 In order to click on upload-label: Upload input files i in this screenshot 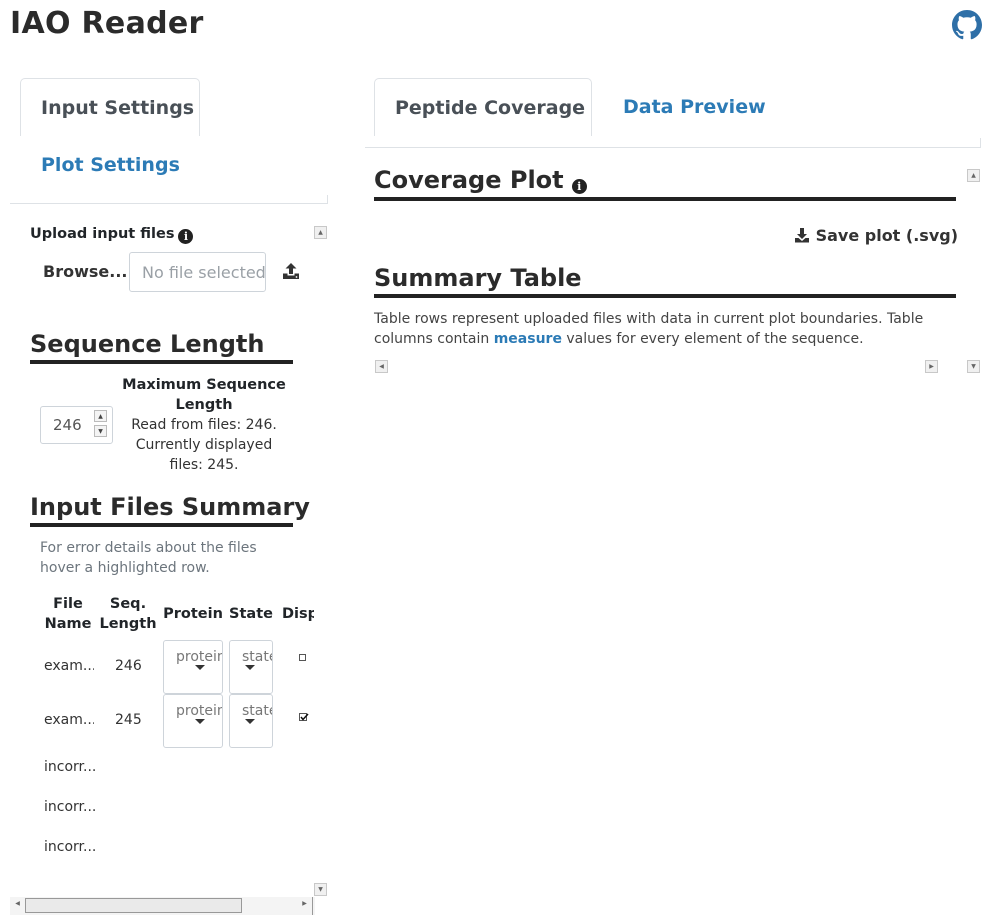, I will do `click(112, 235)`.